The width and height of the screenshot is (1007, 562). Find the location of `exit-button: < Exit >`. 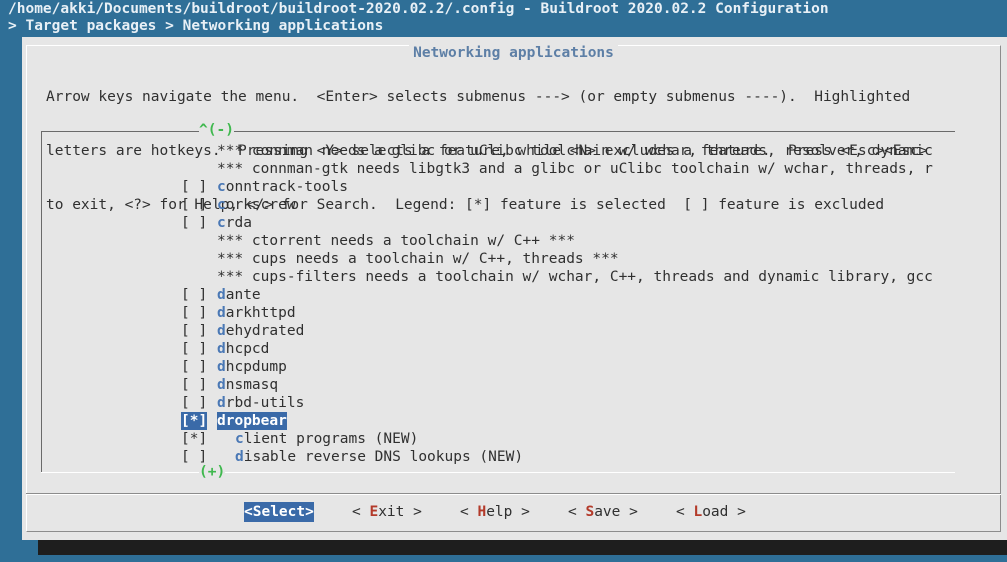

exit-button: < Exit > is located at coordinates (387, 512).